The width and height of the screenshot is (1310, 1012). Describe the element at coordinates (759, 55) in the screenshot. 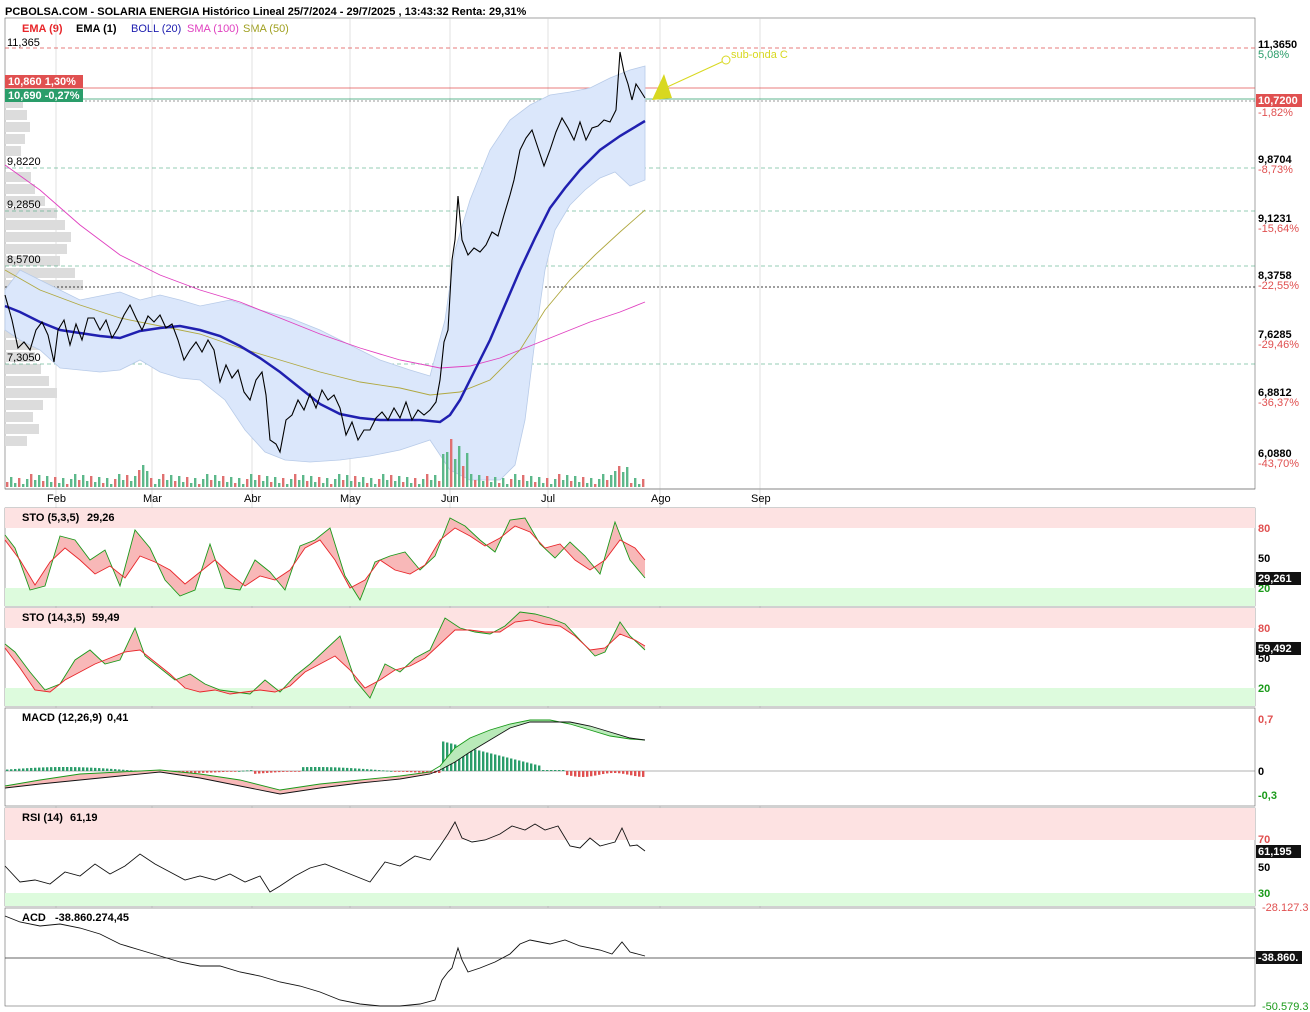

I see `annotation-label: sub-onda C` at that location.